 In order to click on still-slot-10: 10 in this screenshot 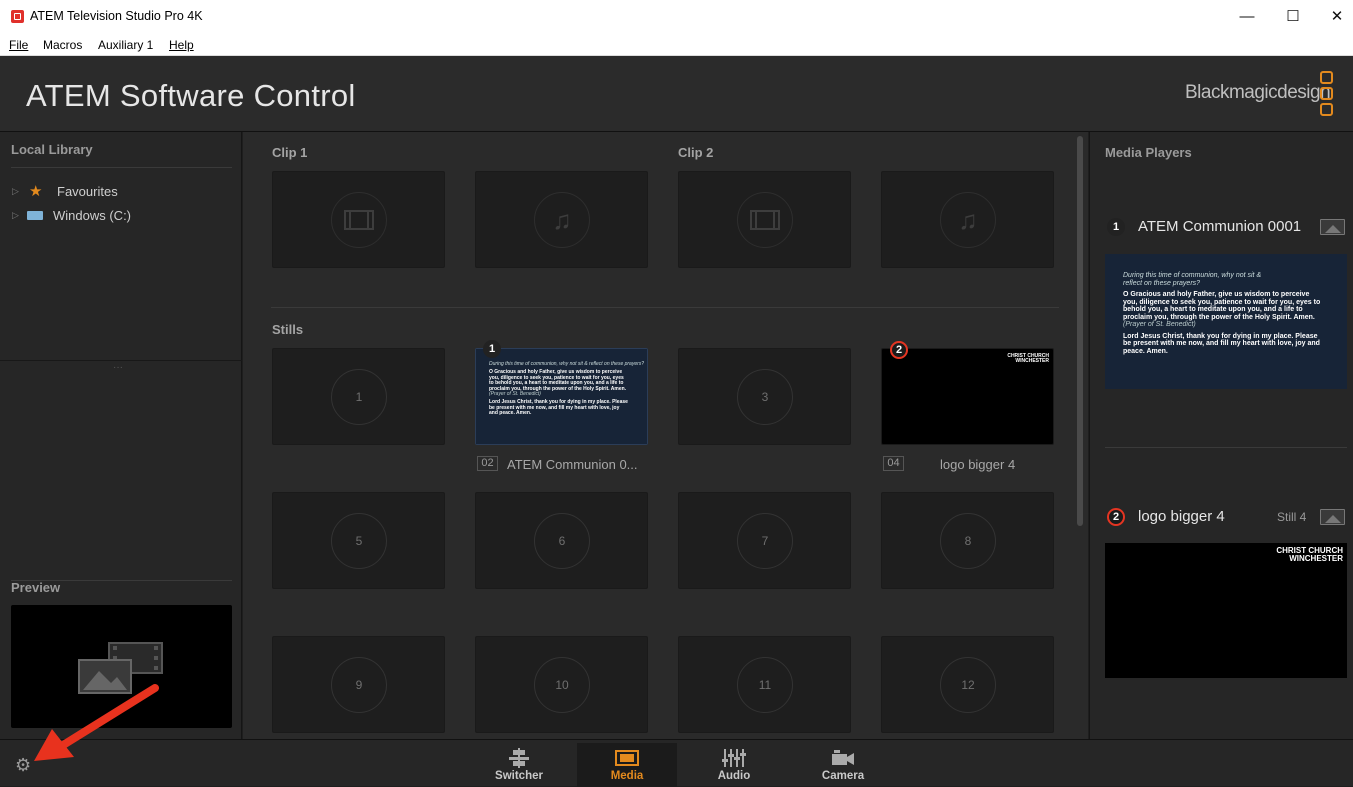, I will do `click(561, 684)`.